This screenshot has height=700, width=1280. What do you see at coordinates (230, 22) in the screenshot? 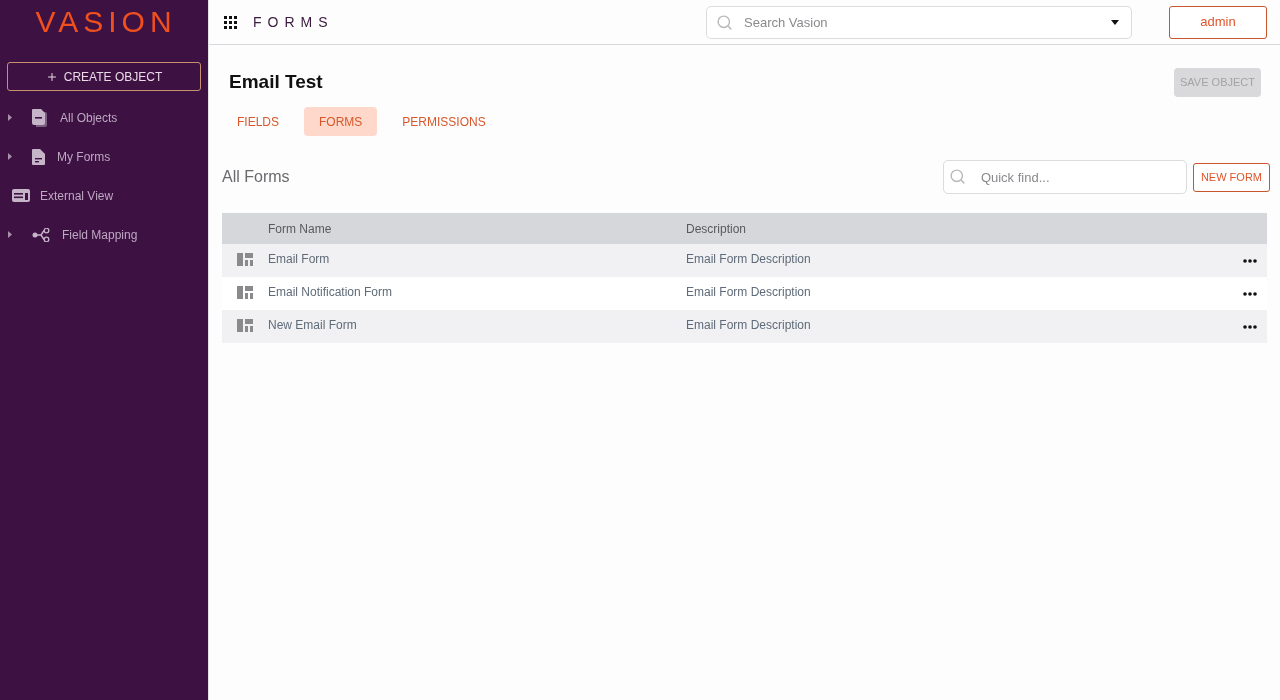
I see `apps-grid-icon` at bounding box center [230, 22].